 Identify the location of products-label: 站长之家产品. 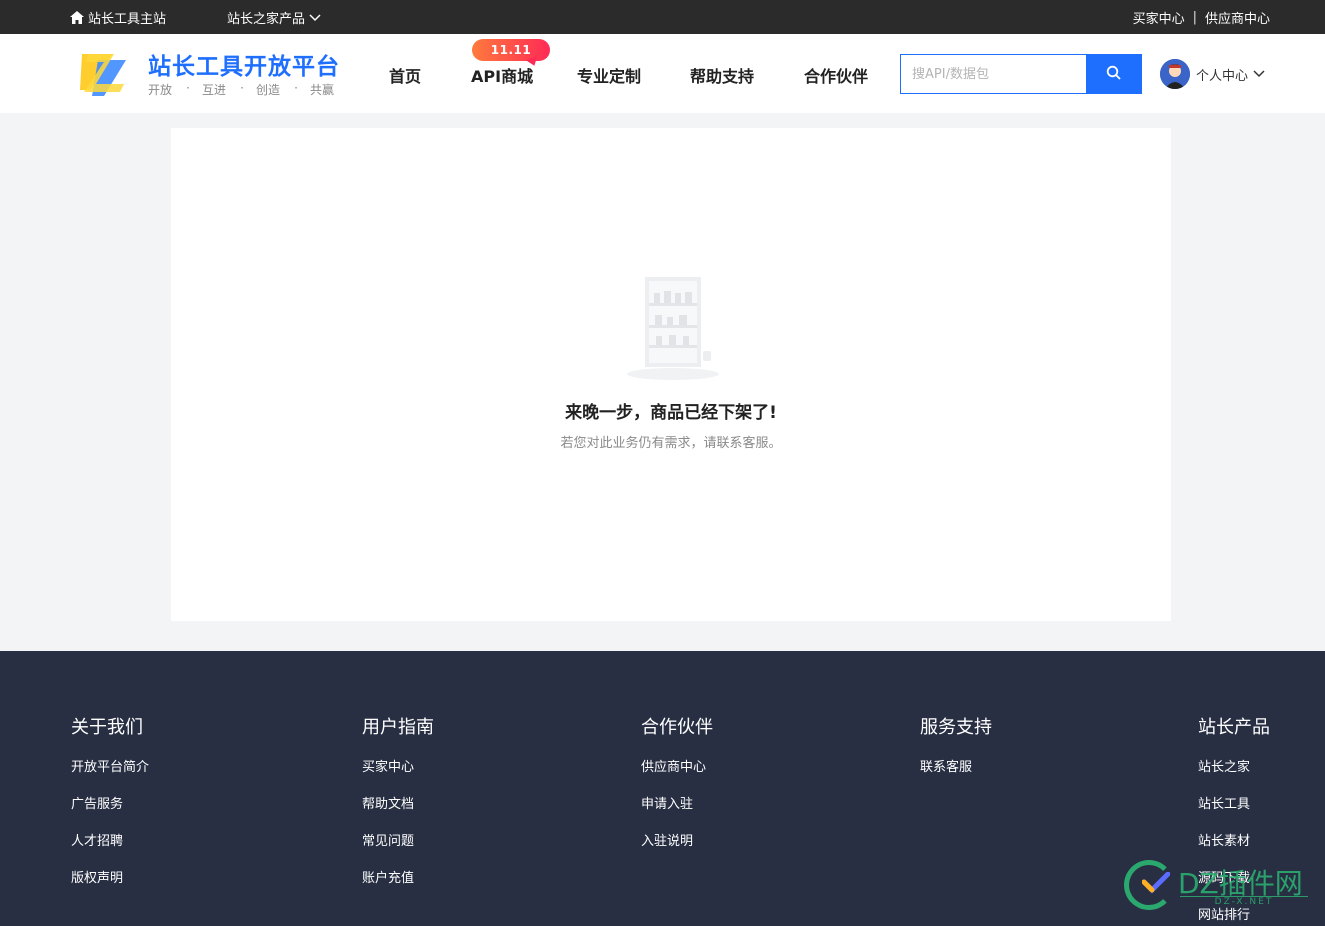
(266, 19).